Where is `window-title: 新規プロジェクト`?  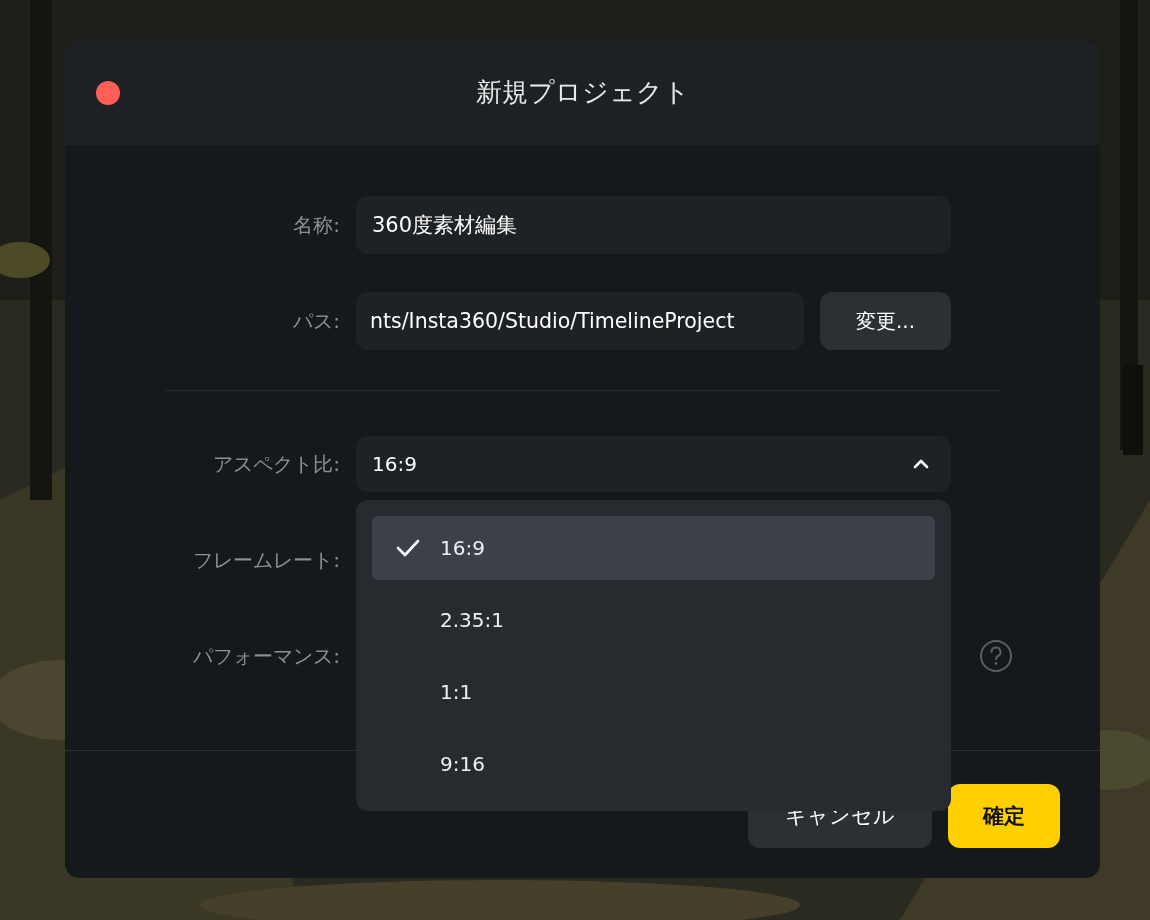 window-title: 新規プロジェクト is located at coordinates (582, 92).